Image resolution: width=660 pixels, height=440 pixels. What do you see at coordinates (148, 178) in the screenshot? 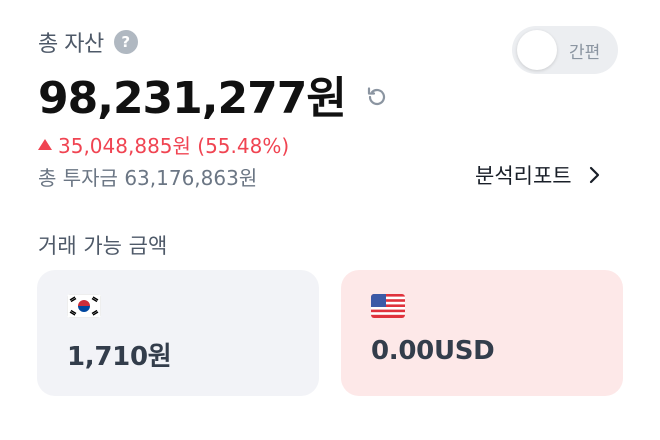
I see `total-investment: 총 투자금 63,176,863원` at bounding box center [148, 178].